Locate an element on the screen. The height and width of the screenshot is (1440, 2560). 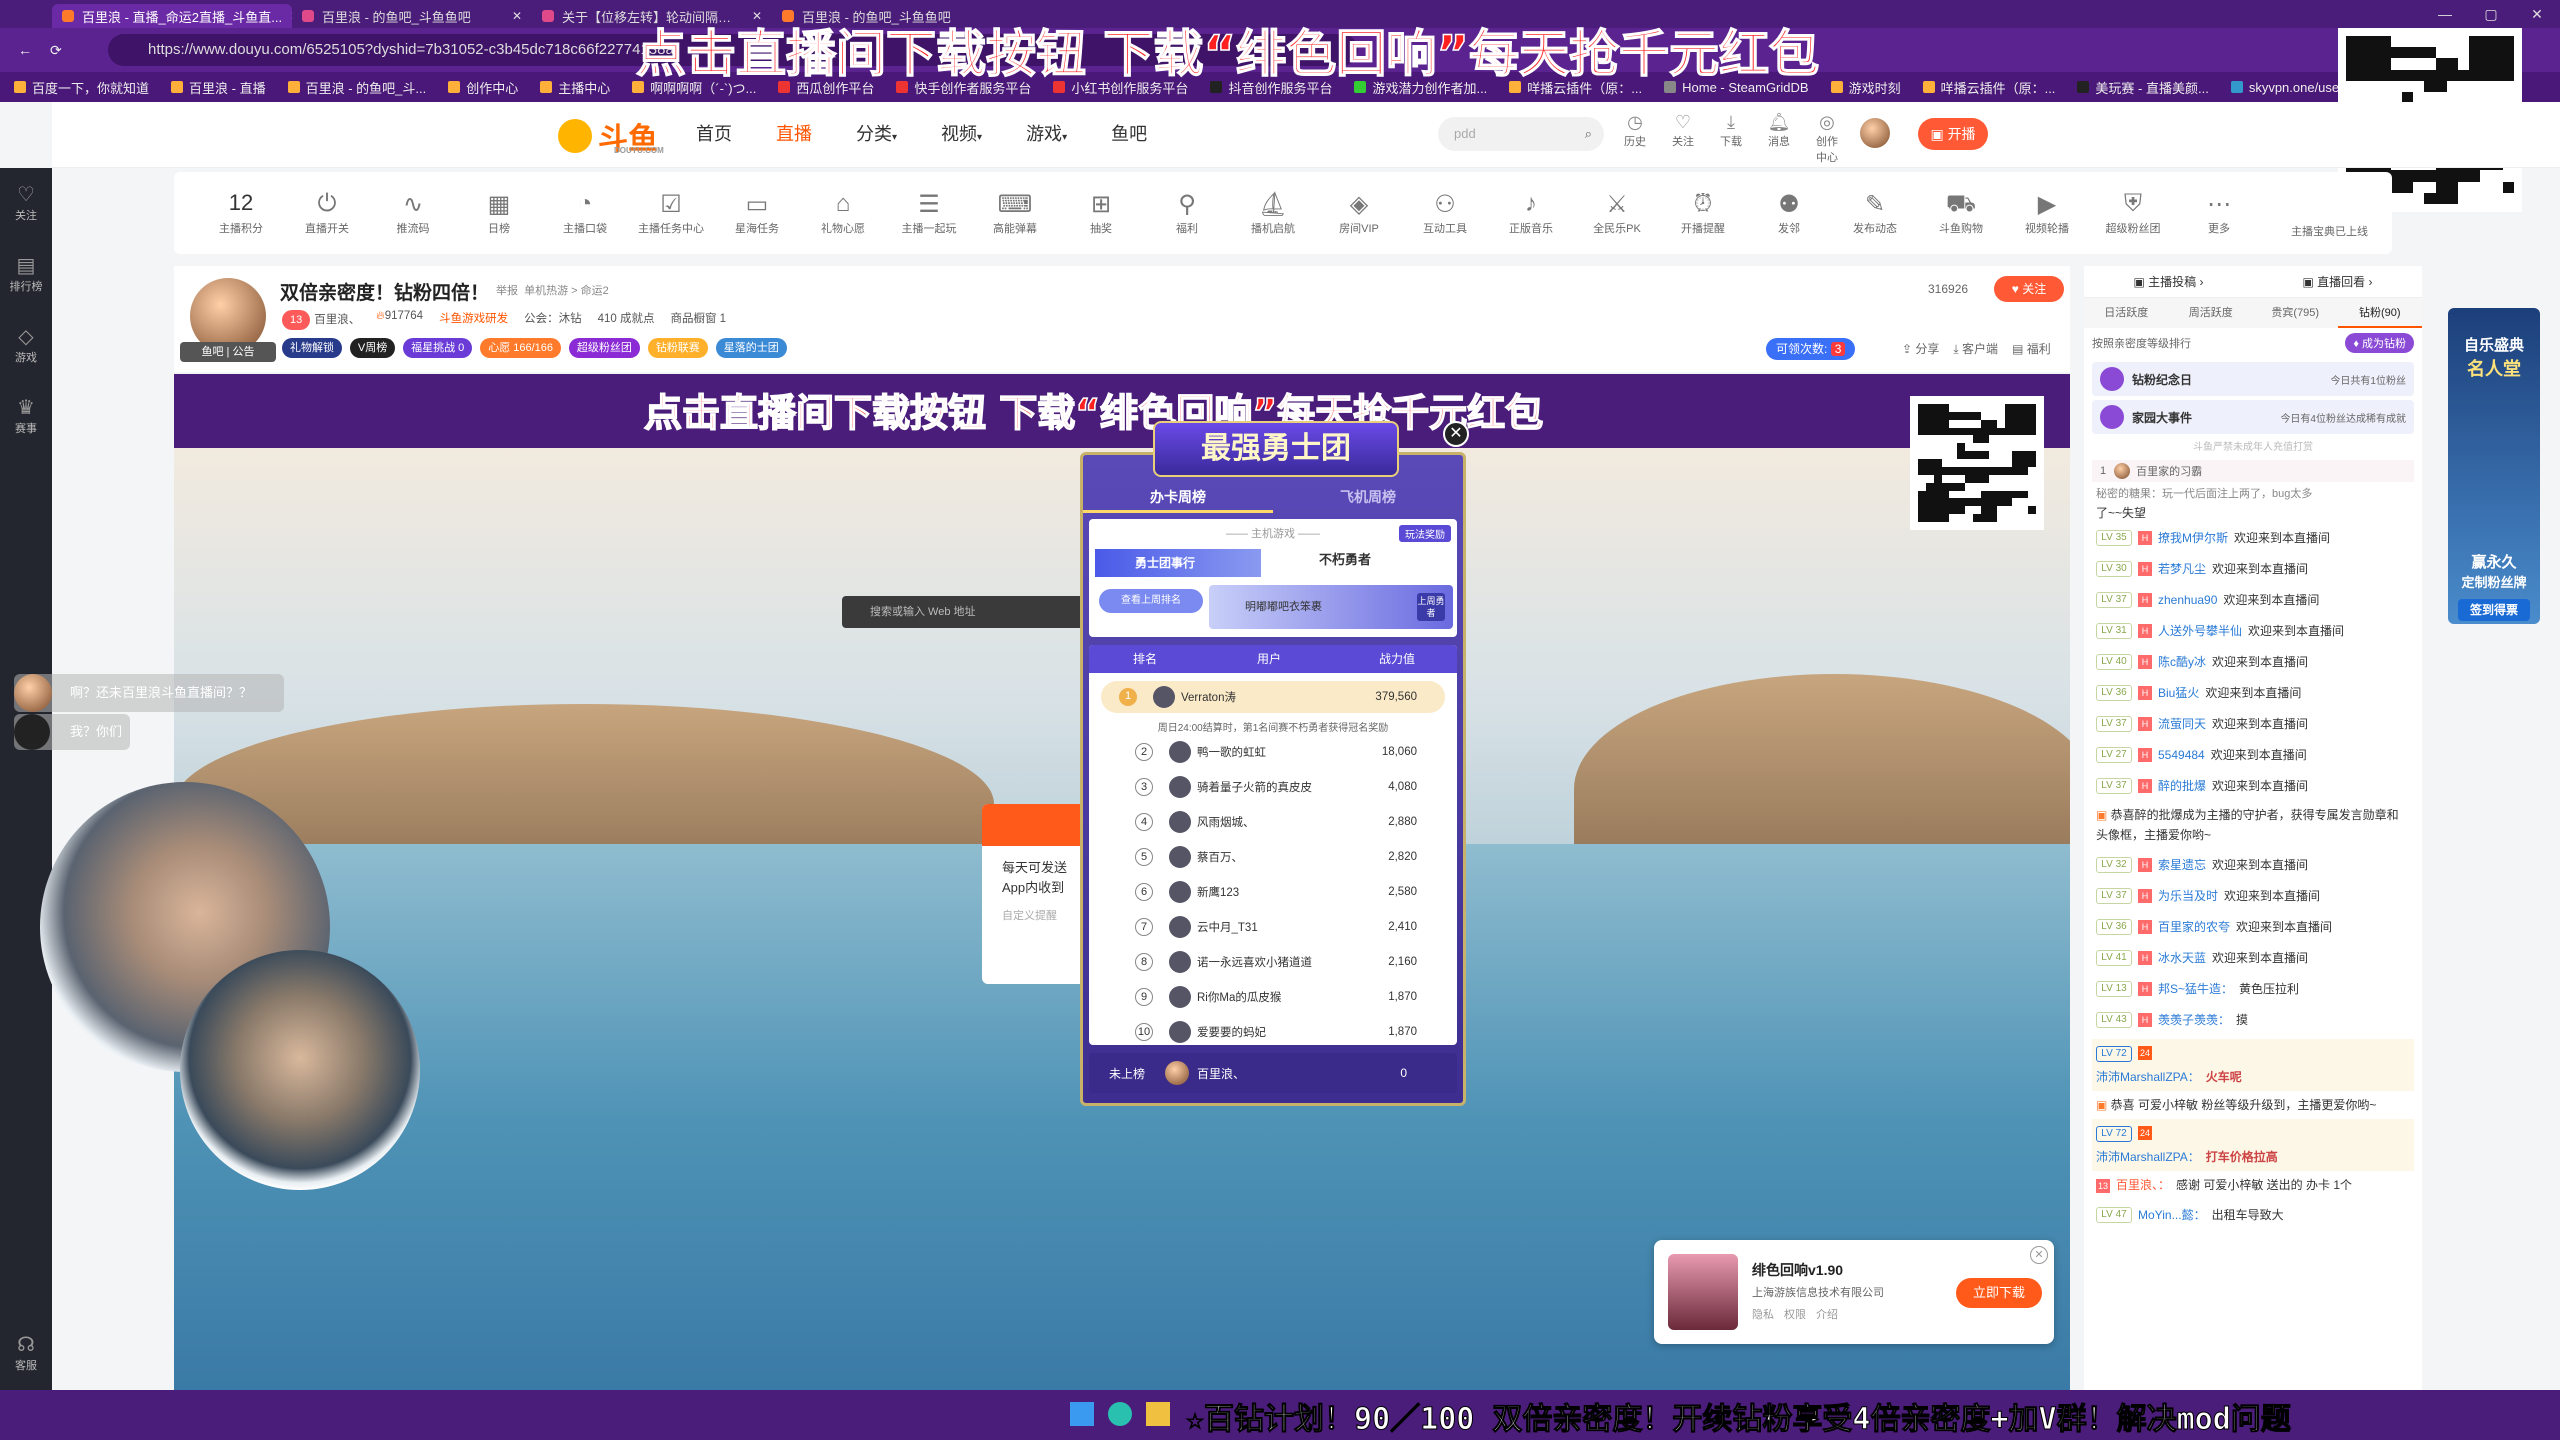
tool-live-switch: ⏻ 直播开关 is located at coordinates (327, 213).